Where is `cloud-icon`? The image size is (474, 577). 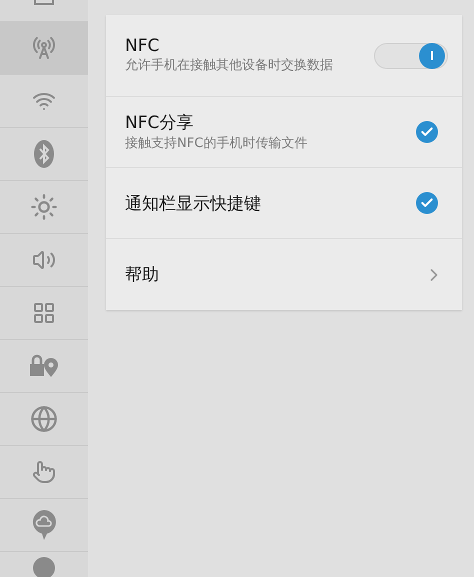 cloud-icon is located at coordinates (44, 525).